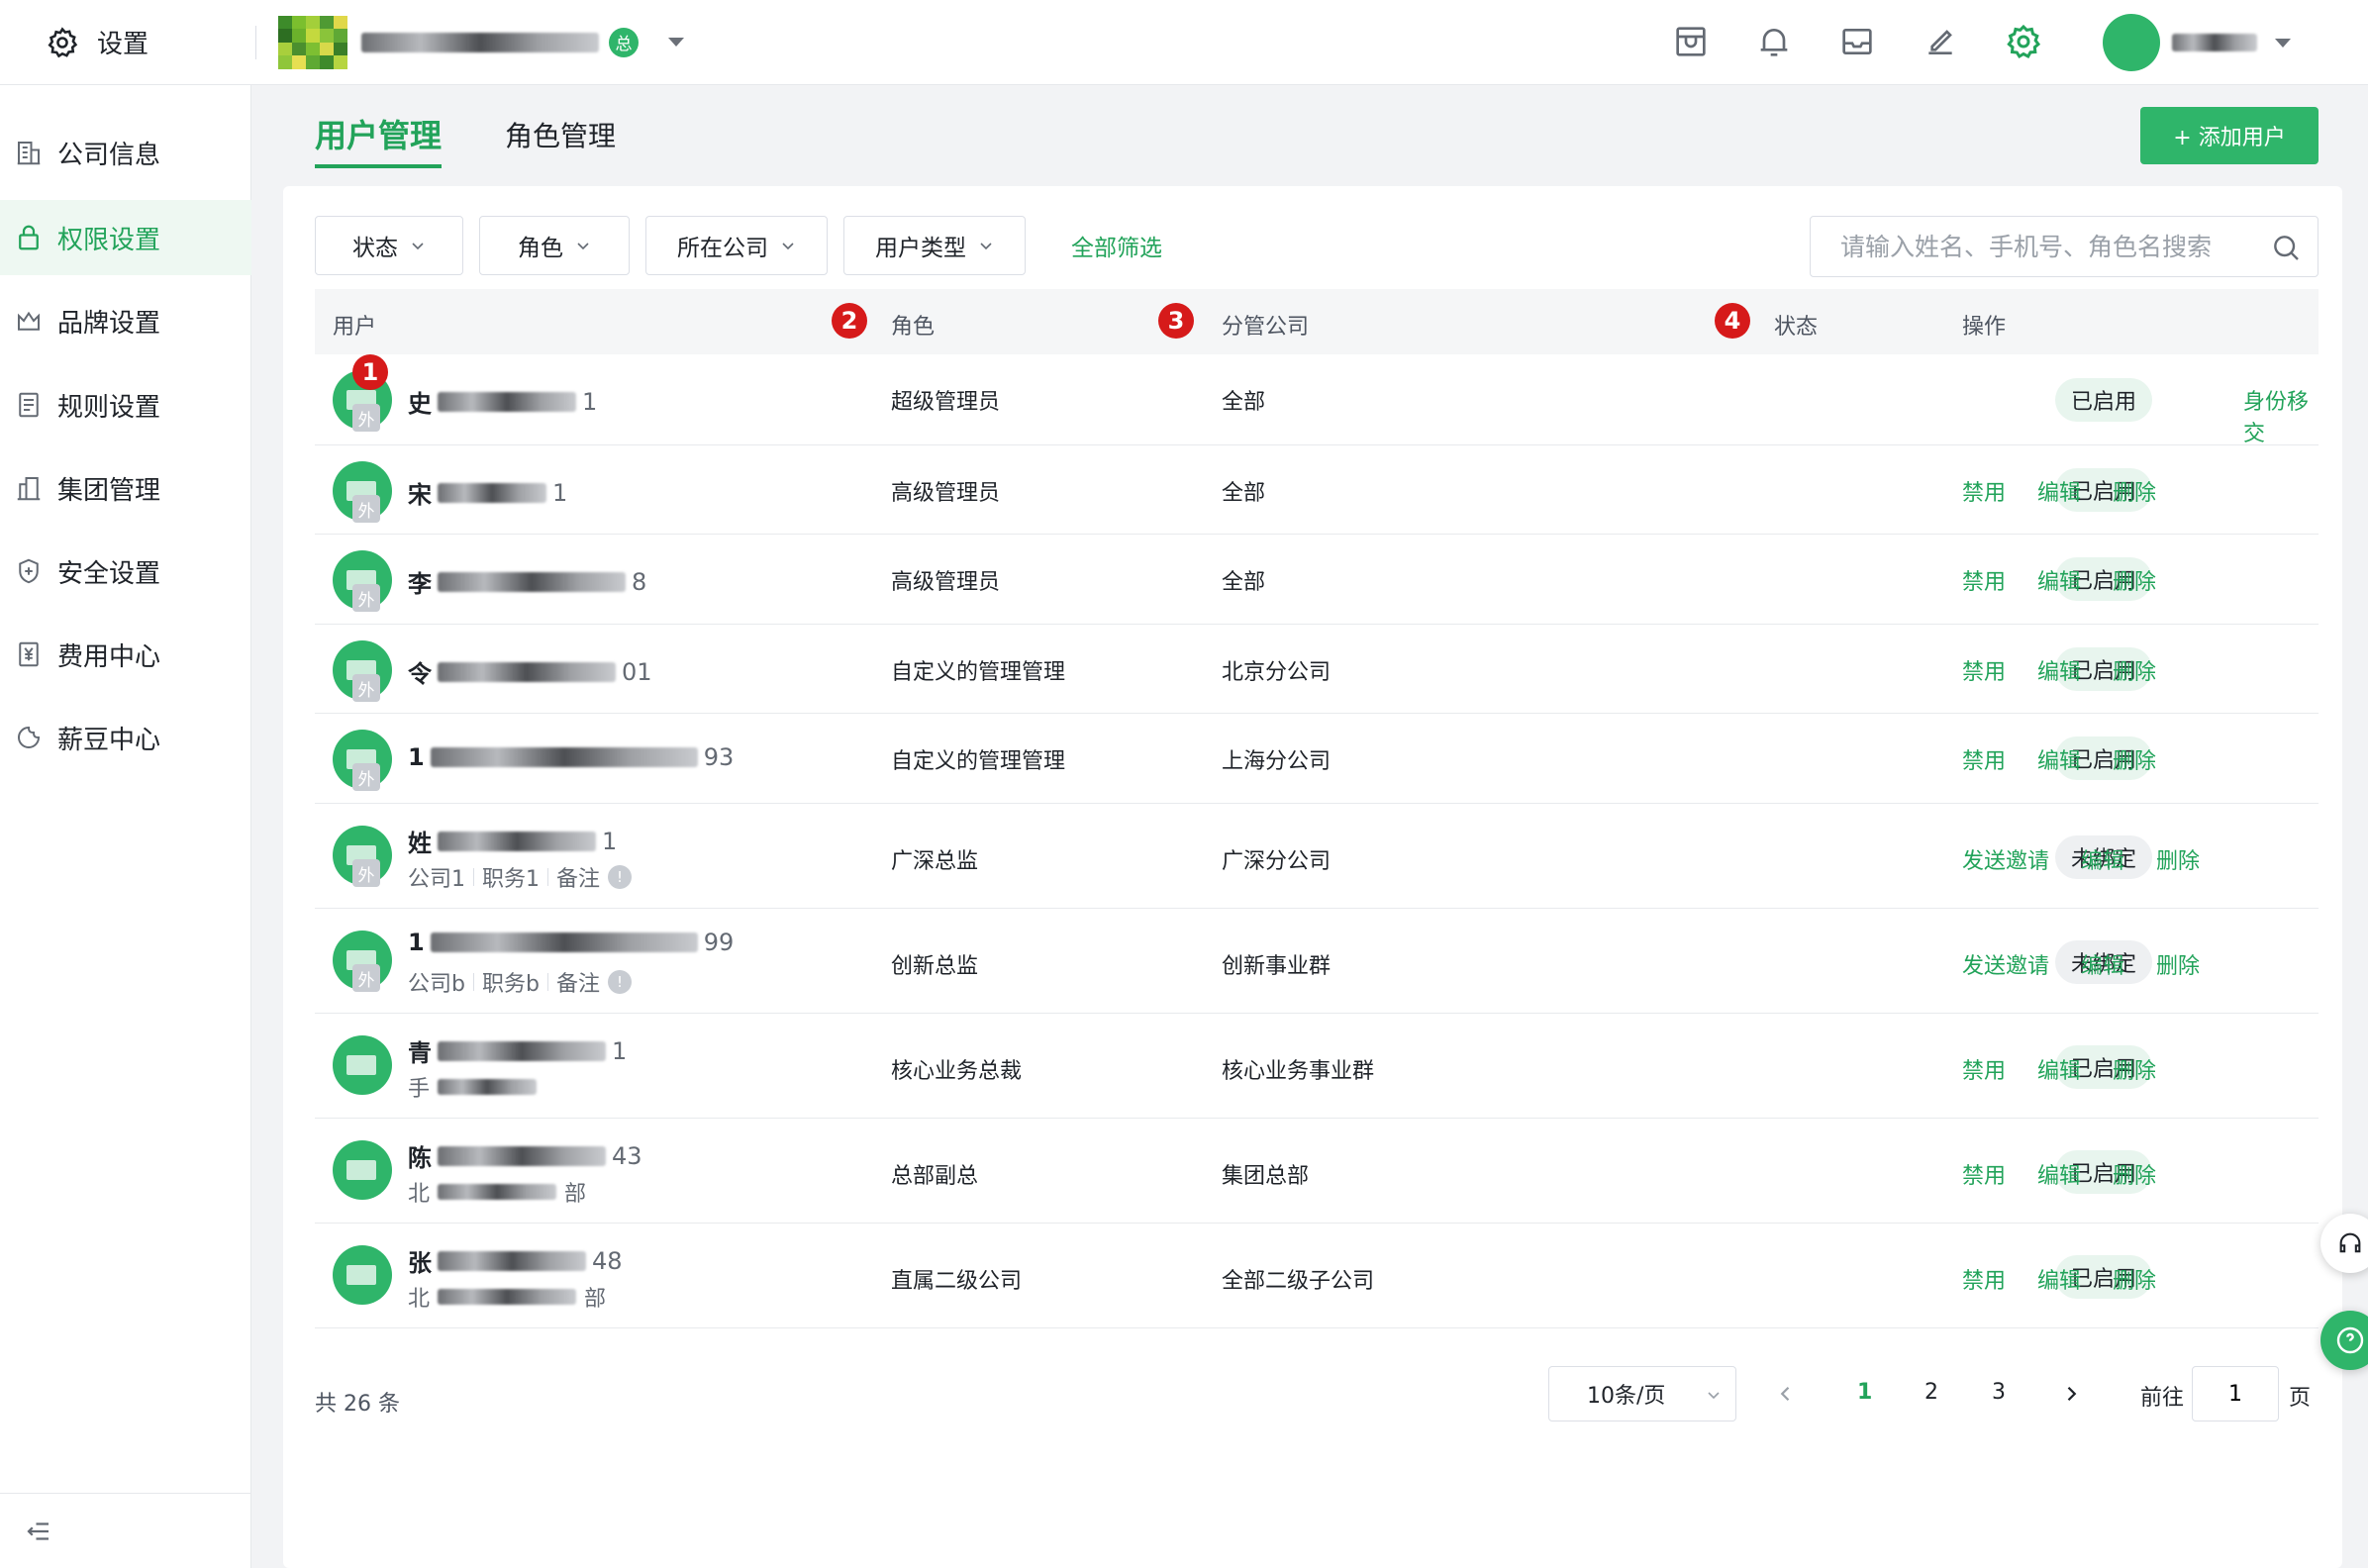 The height and width of the screenshot is (1568, 2368). I want to click on page-3-button: 3, so click(1999, 1392).